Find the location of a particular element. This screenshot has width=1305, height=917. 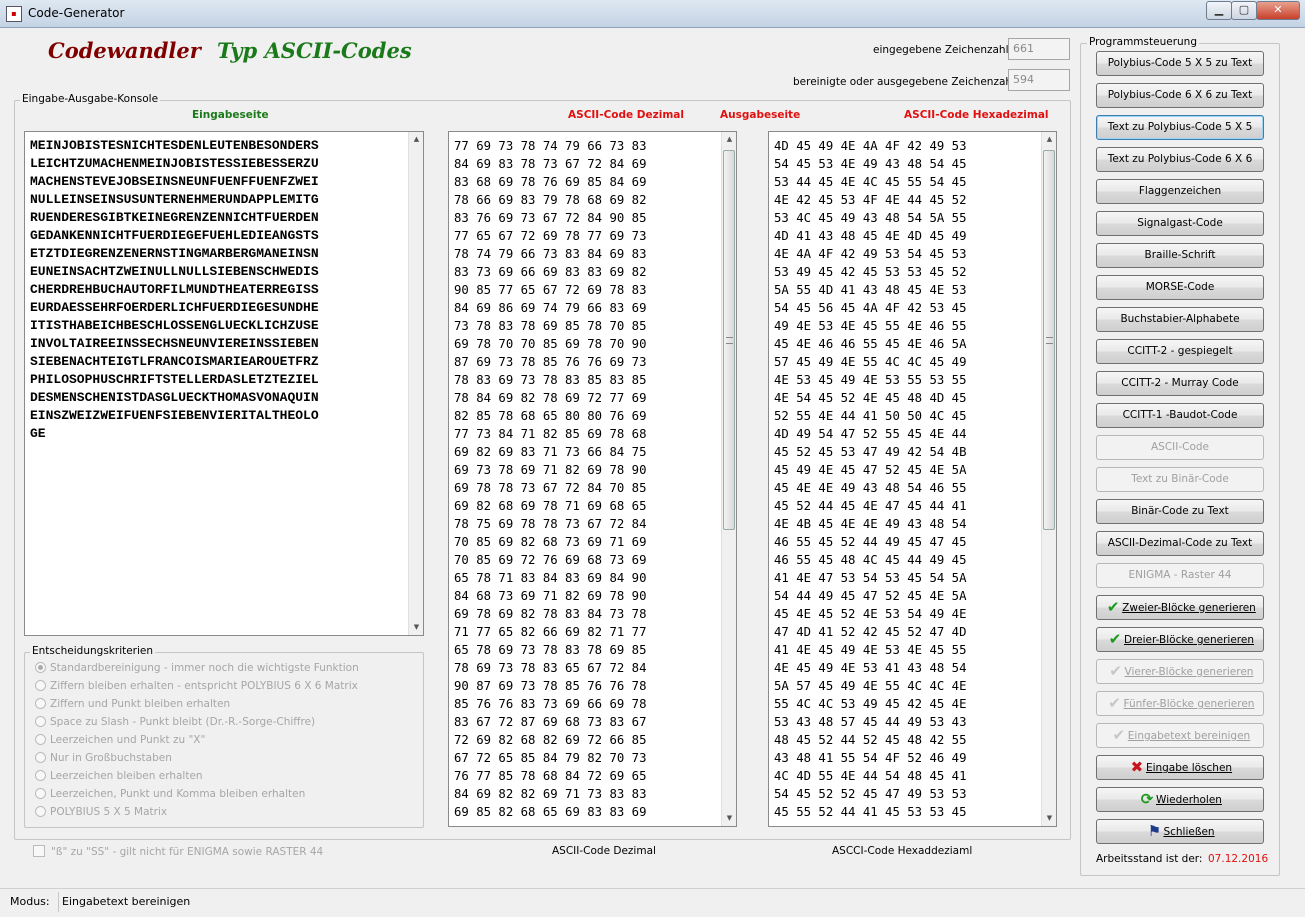

control-button: ✔ Zweier-Blöcke generieren is located at coordinates (1180, 607).